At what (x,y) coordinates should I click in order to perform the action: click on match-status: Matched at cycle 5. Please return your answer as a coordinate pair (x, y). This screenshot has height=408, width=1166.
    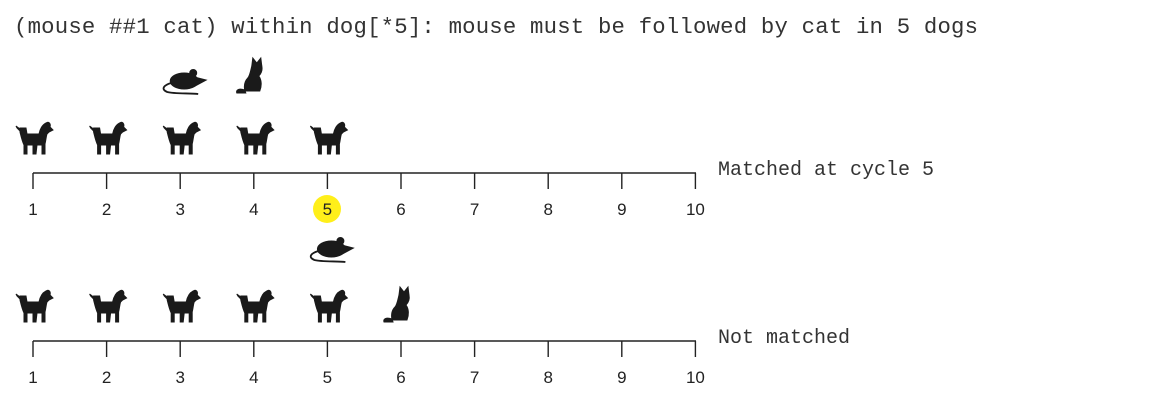
    Looking at the image, I should click on (826, 170).